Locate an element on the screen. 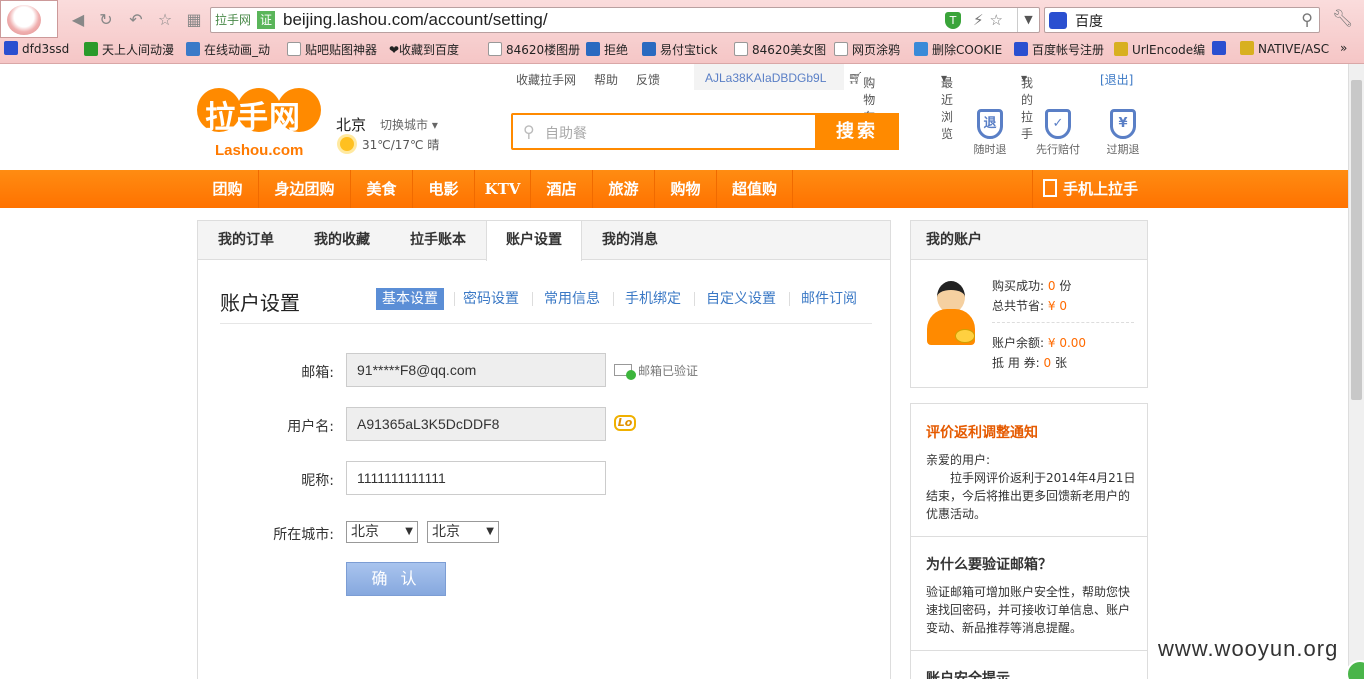 The height and width of the screenshot is (679, 1364). profile-avatar is located at coordinates (29, 19).